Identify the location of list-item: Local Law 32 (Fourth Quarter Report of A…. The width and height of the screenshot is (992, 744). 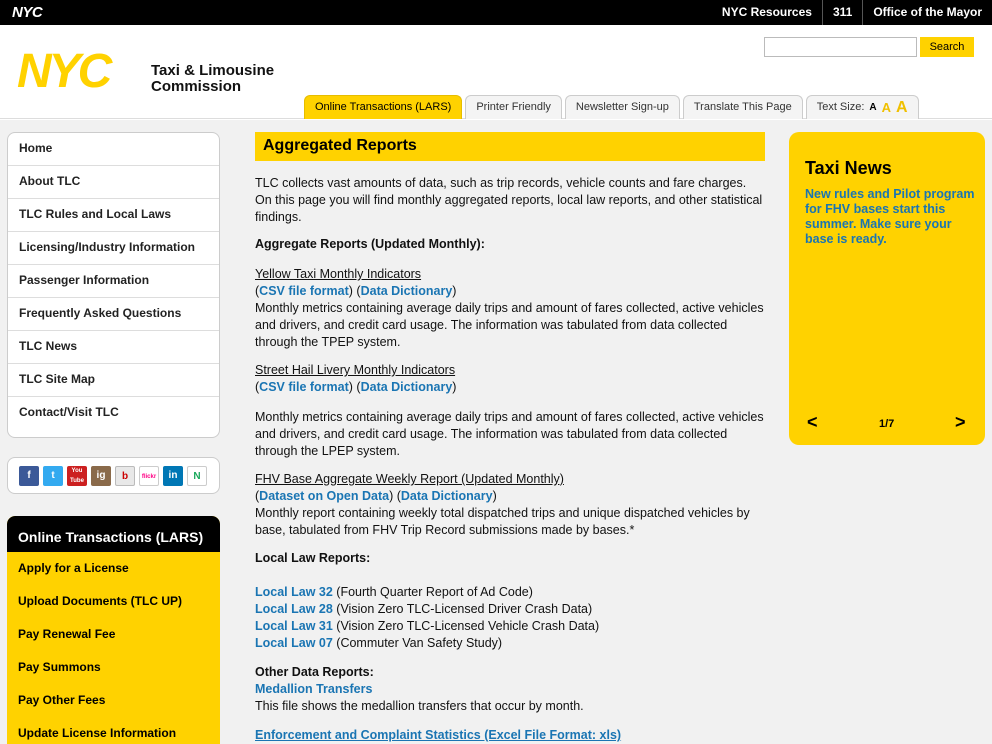
(510, 592).